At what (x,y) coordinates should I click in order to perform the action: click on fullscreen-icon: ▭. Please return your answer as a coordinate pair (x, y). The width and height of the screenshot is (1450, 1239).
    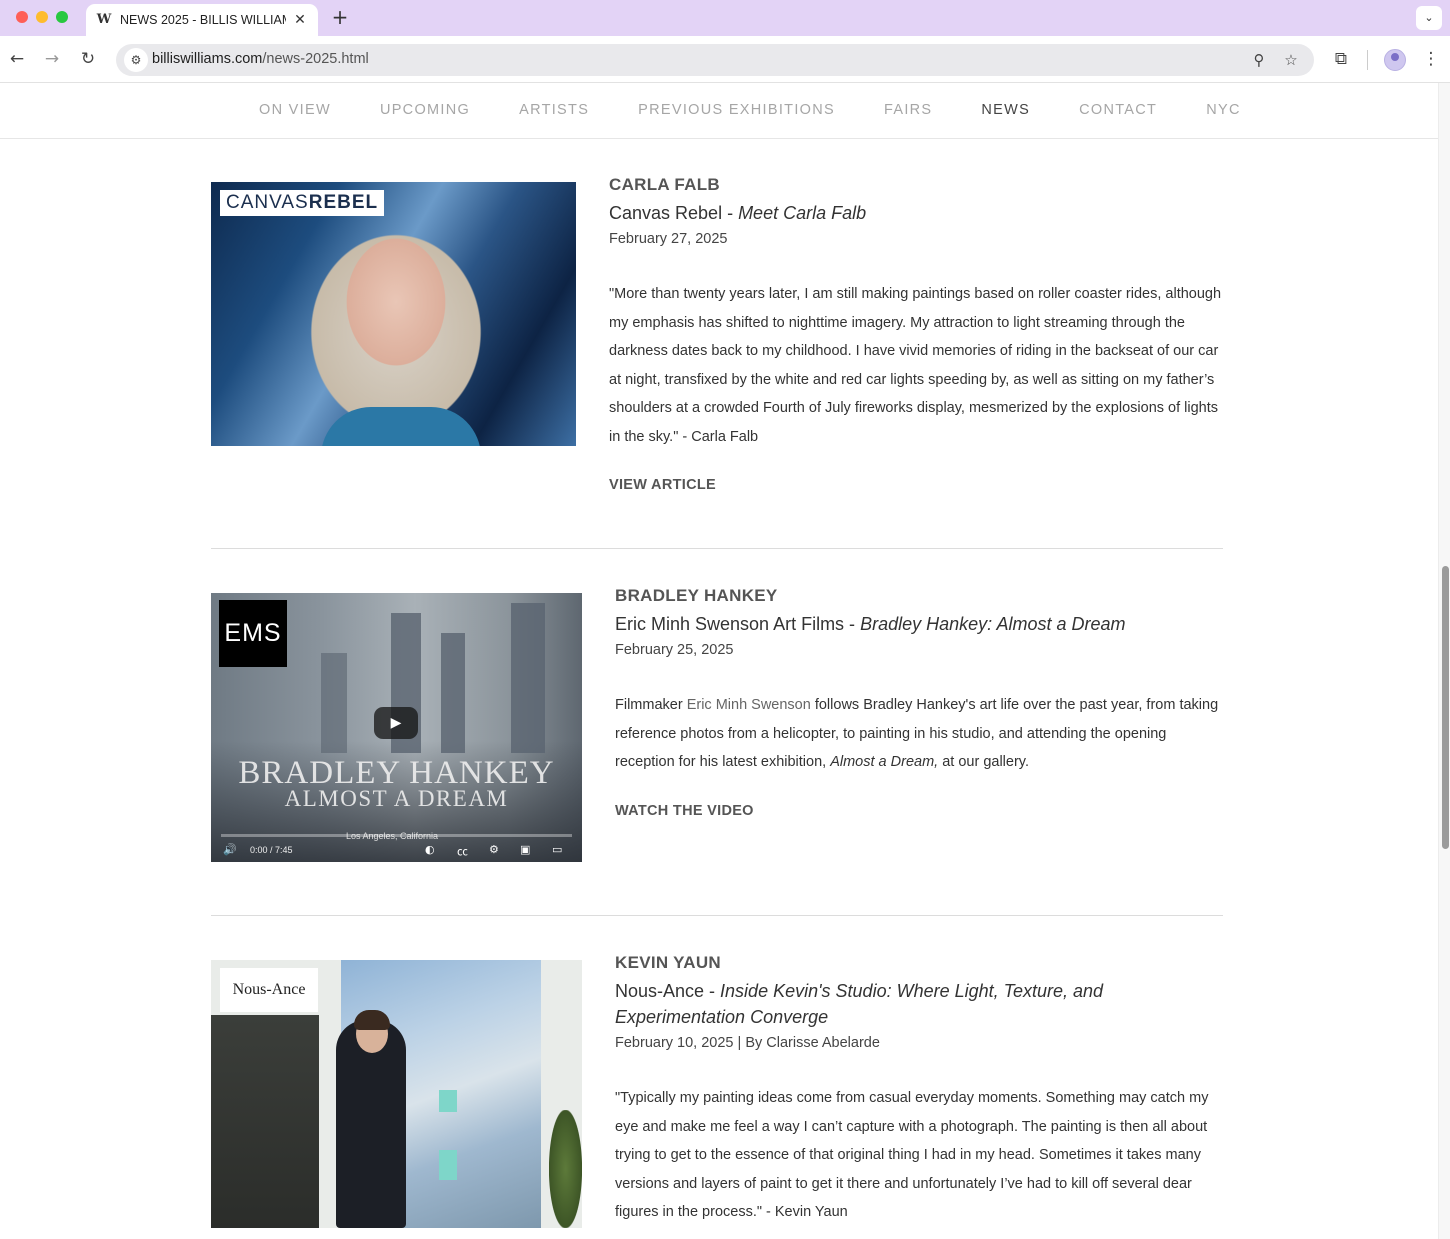
    Looking at the image, I should click on (557, 849).